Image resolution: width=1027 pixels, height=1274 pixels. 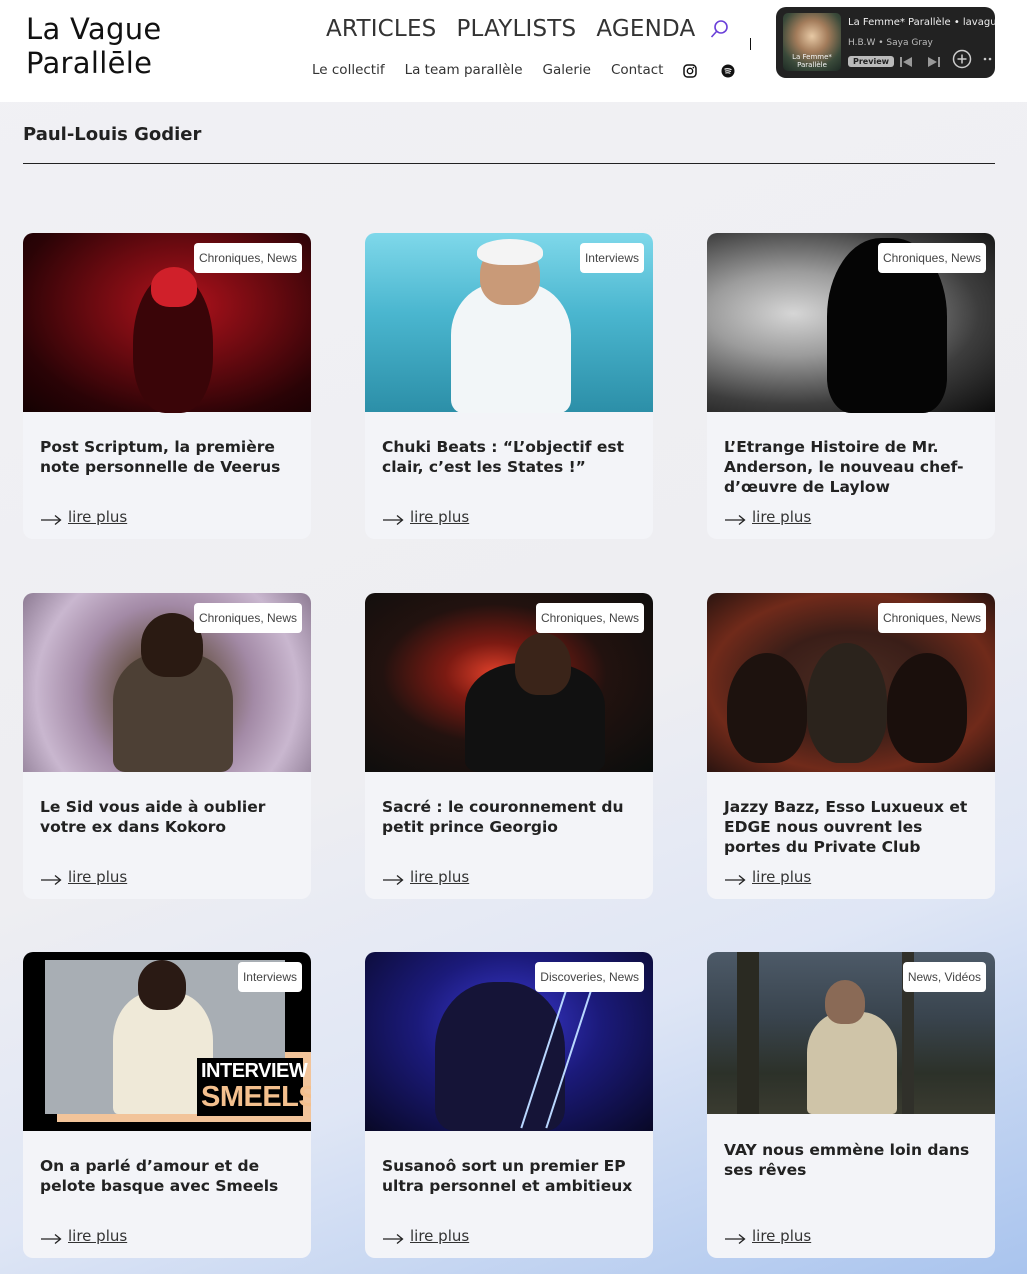 I want to click on player-artist: H.B.W • Saya Gray, so click(x=890, y=43).